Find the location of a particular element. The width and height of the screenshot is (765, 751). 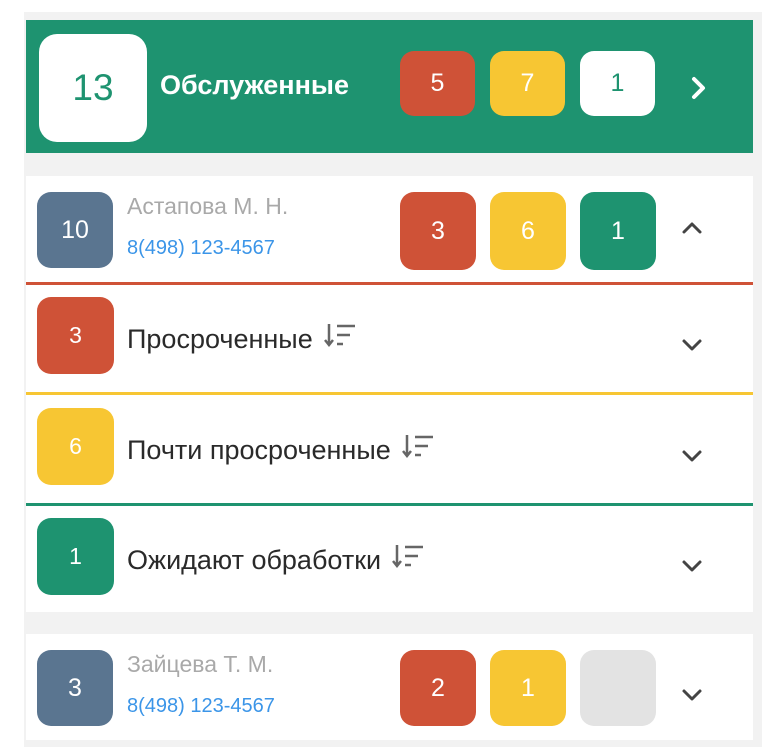

served-count: 13 is located at coordinates (93, 88).